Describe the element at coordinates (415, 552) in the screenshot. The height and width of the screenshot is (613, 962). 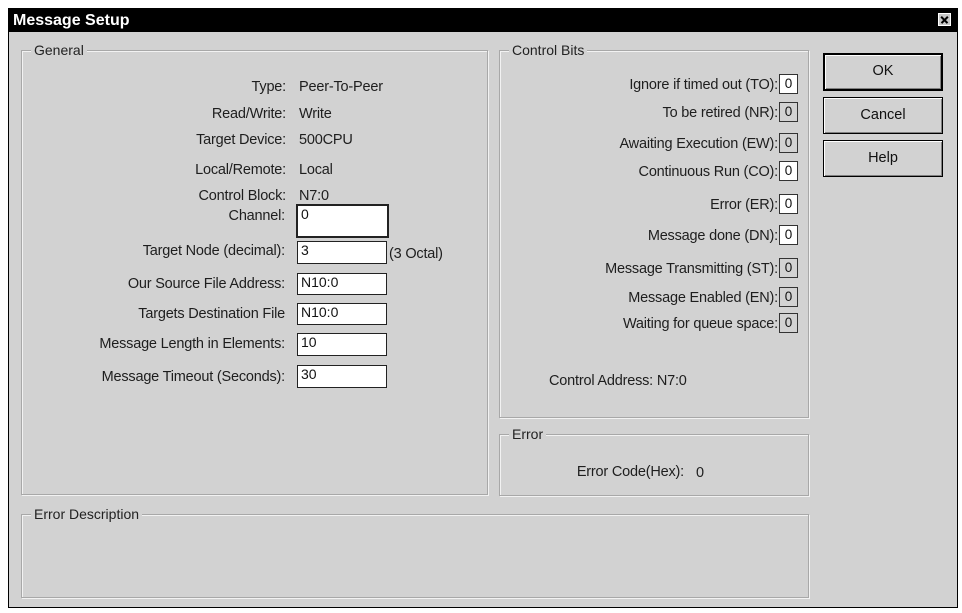
I see `error-description-group: Error Description` at that location.